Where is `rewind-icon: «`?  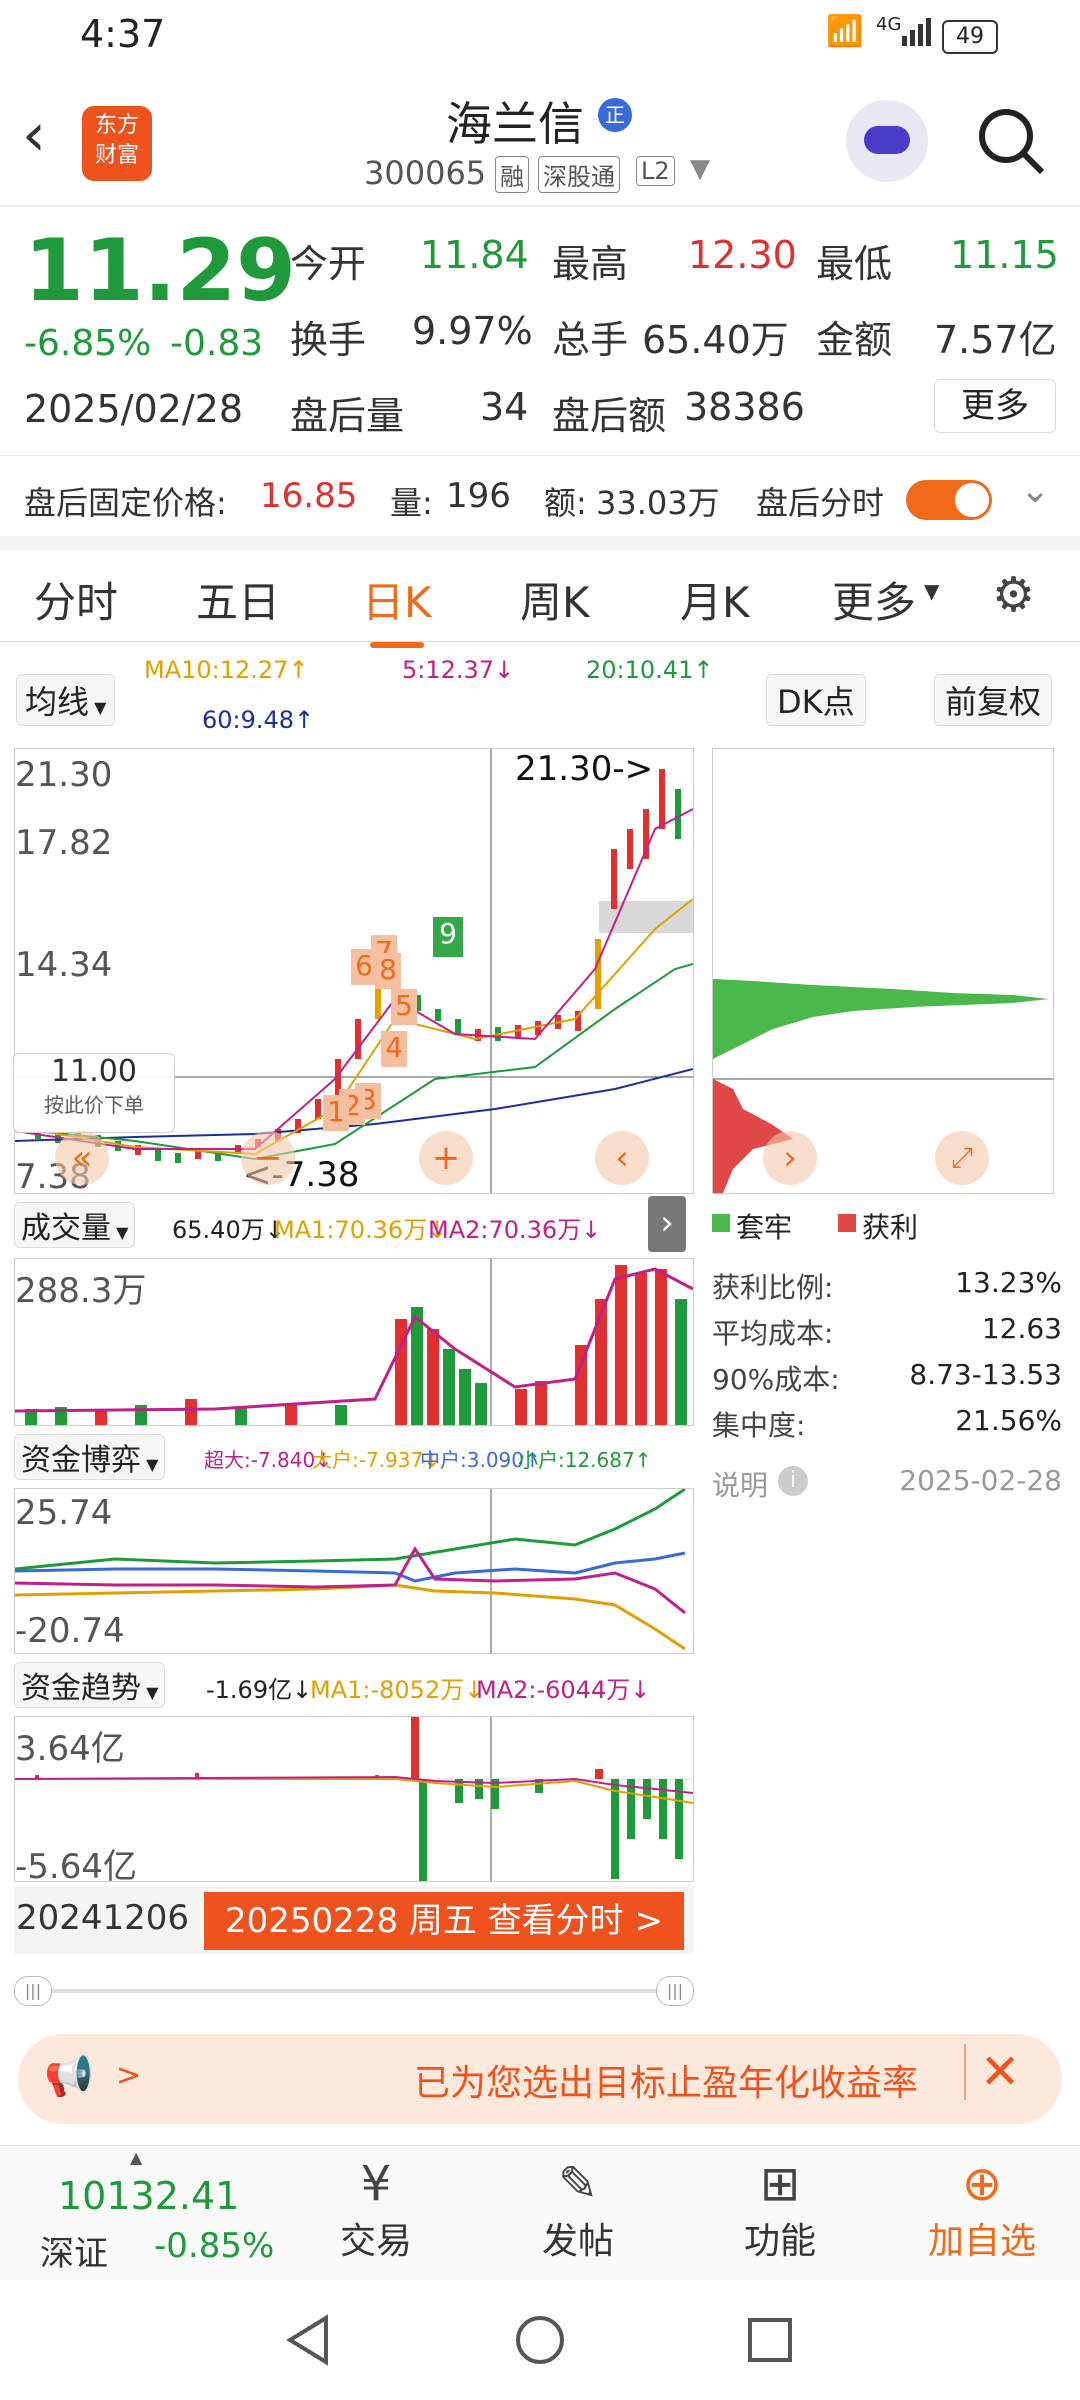
rewind-icon: « is located at coordinates (82, 1158).